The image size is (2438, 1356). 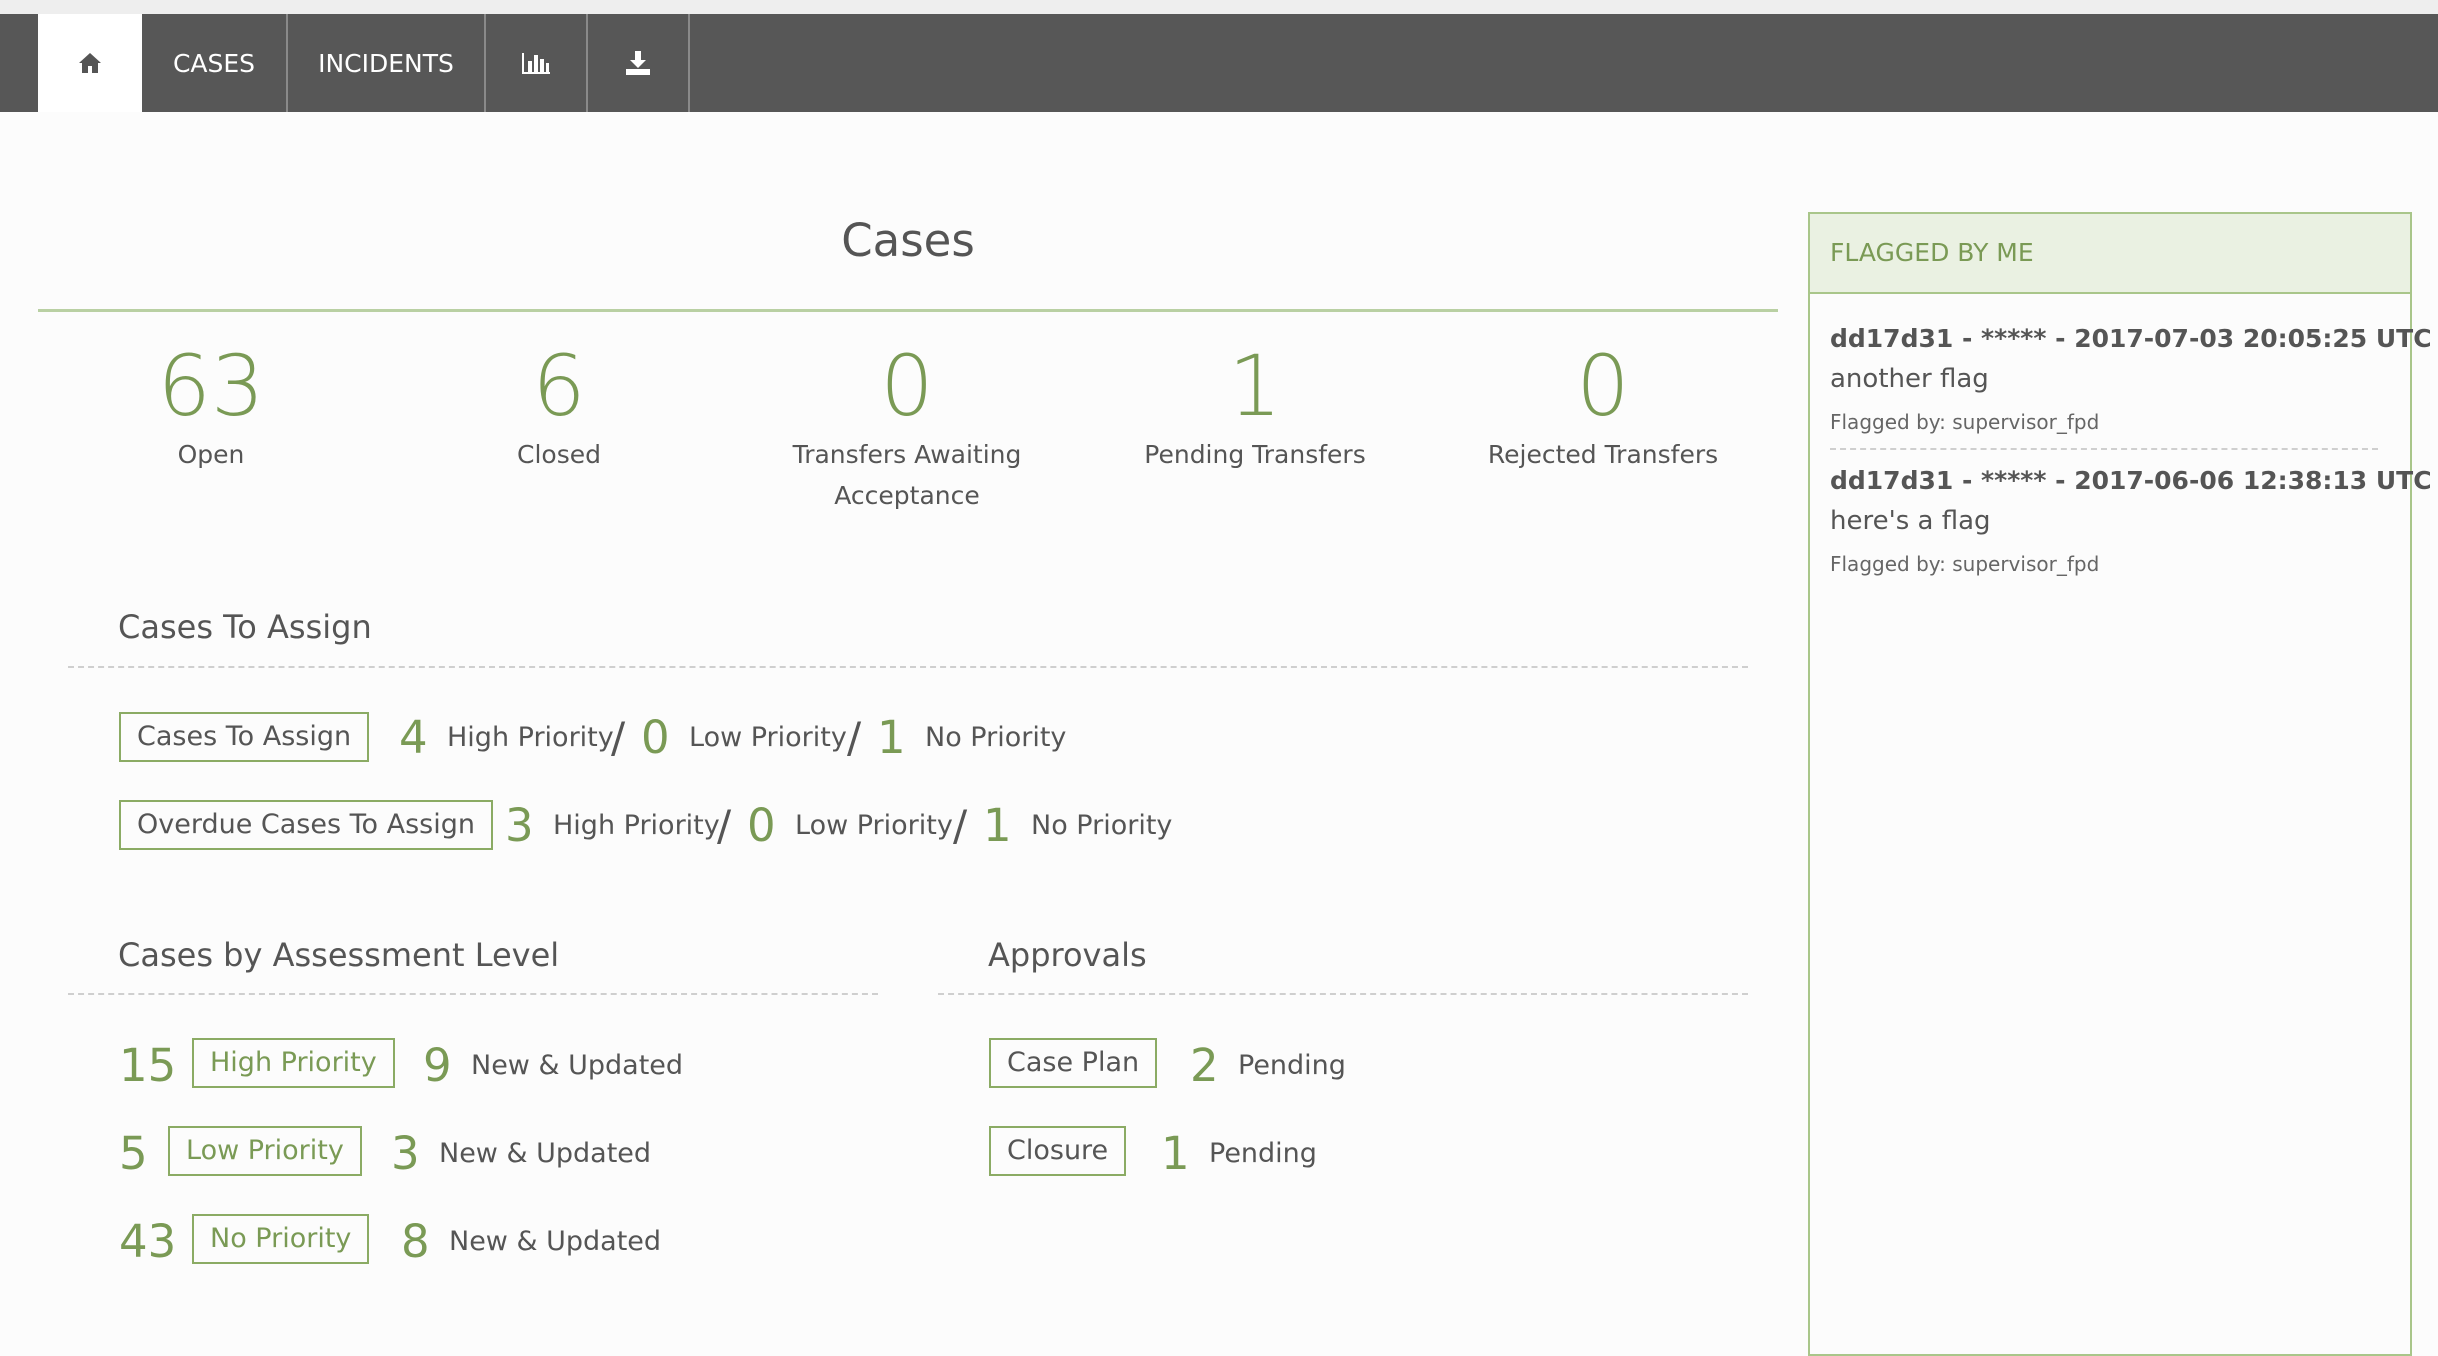 I want to click on low-priority-total: 5, so click(x=133, y=1154).